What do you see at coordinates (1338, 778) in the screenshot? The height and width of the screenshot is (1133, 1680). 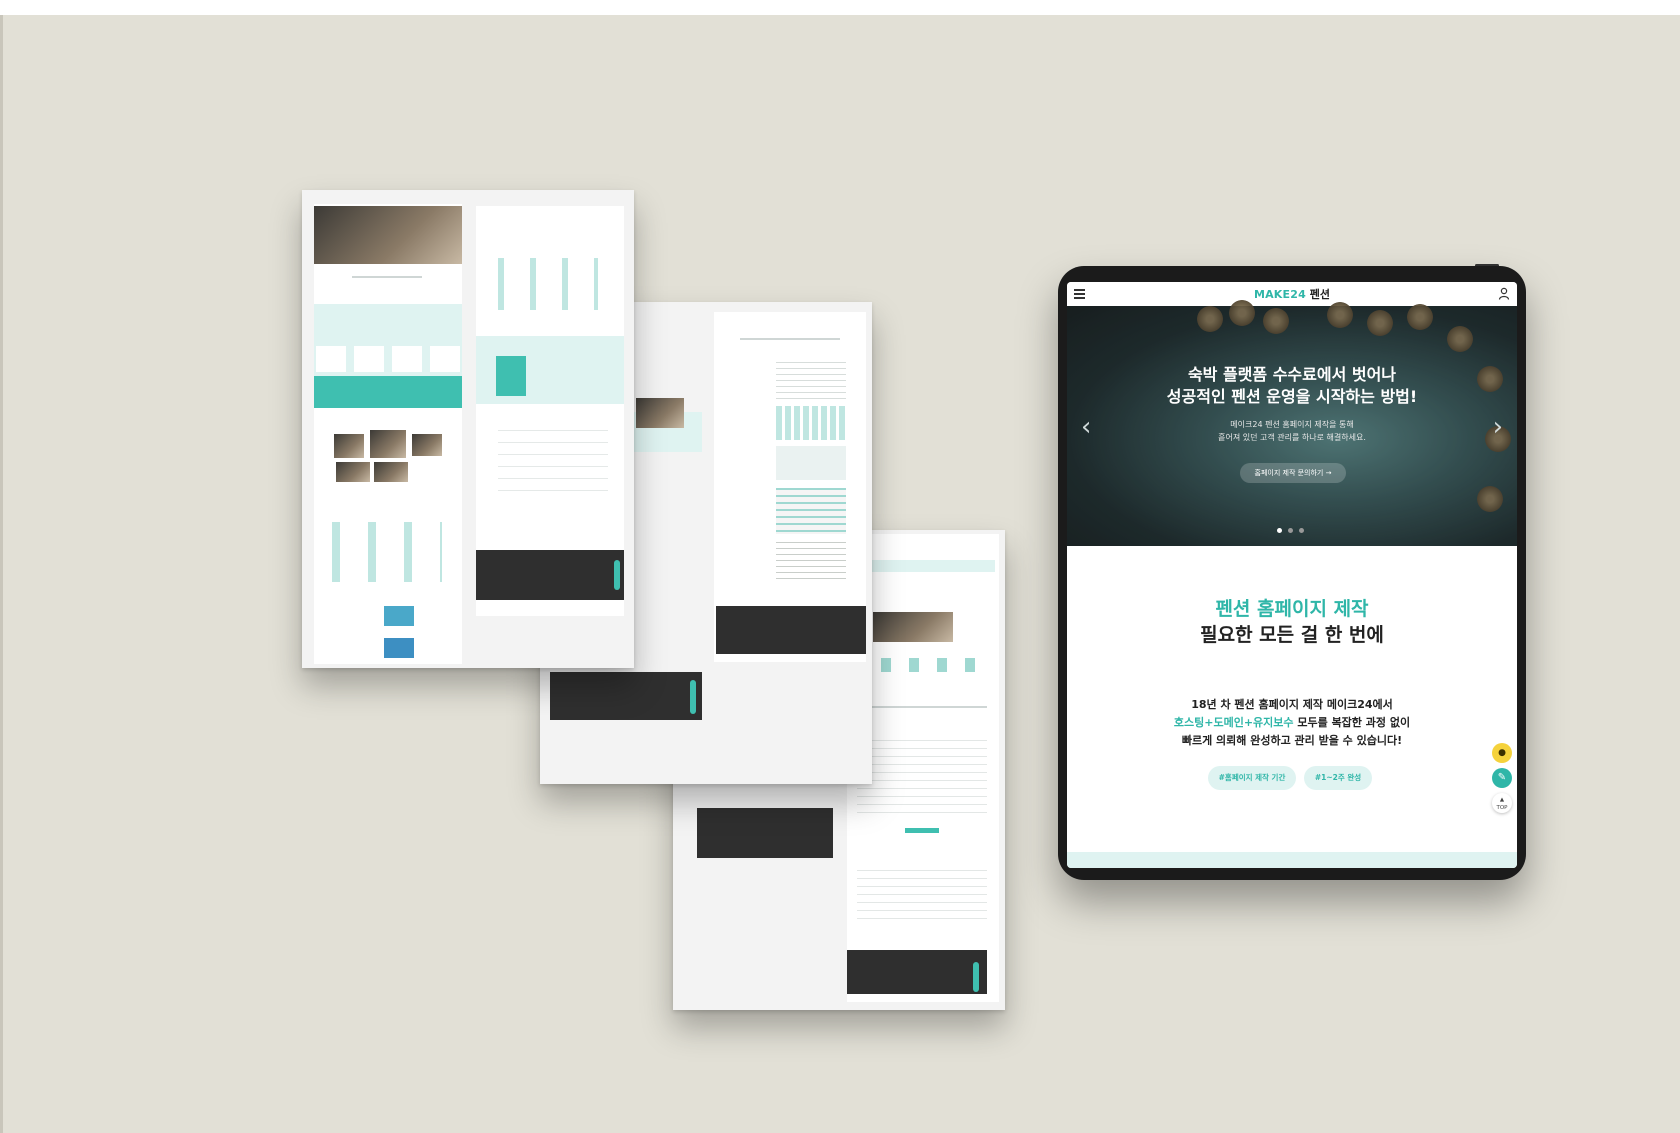 I see `hashtag-completion-time: #1~2주 완성` at bounding box center [1338, 778].